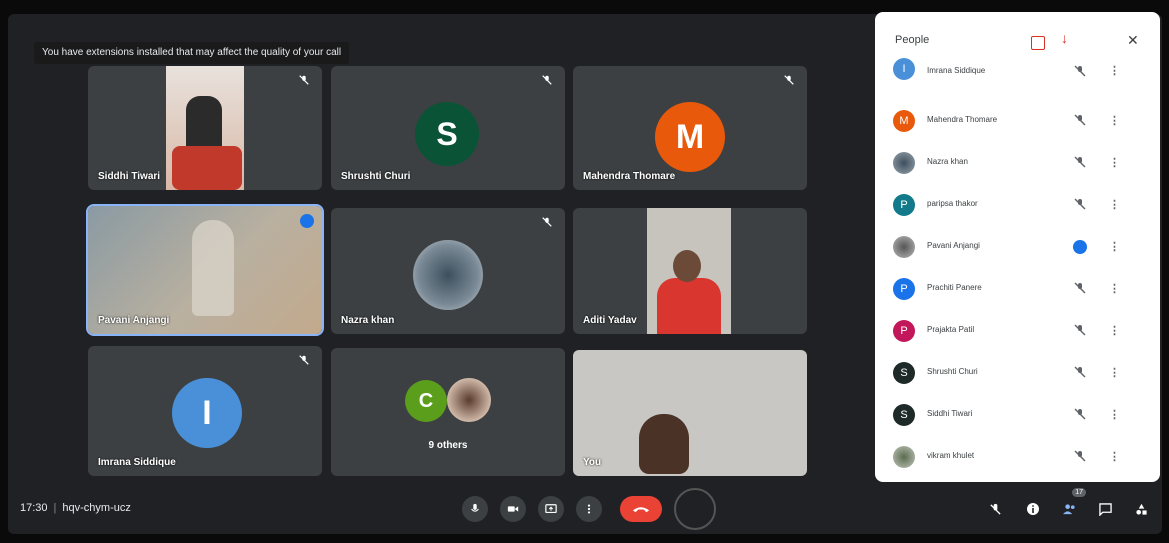  I want to click on meeting-details: 17:30 | hqv-chym-ucz, so click(75, 508).